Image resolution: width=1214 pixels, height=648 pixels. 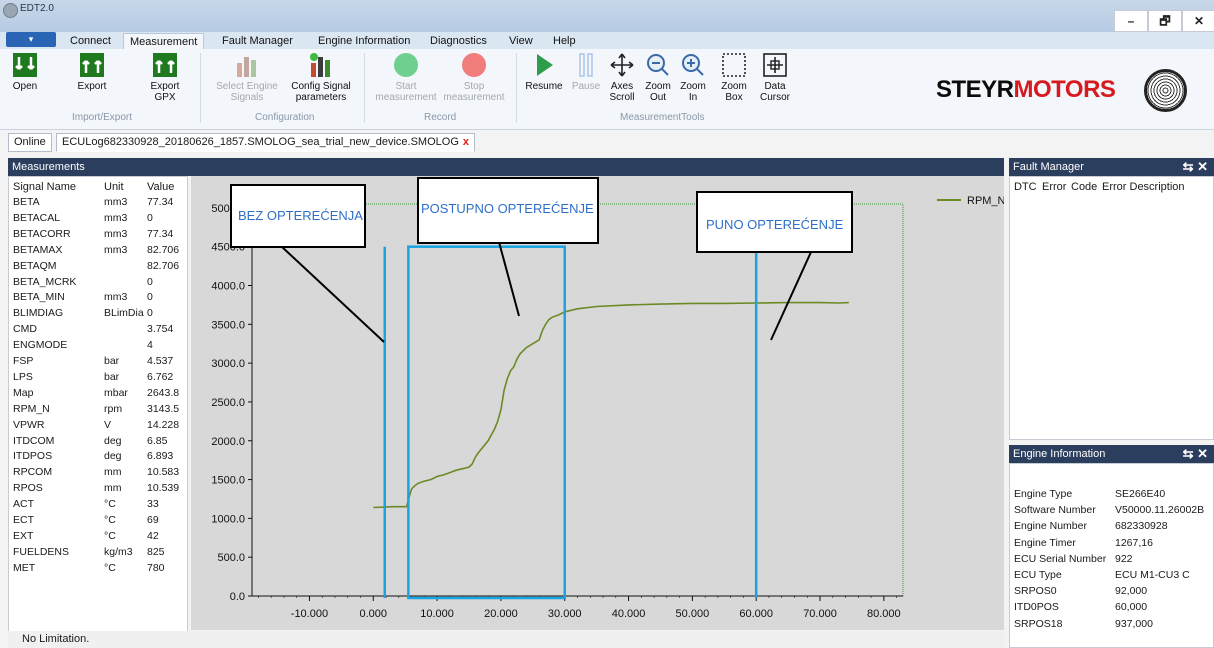 What do you see at coordinates (373, 614) in the screenshot?
I see `x-tick-label: 0.000` at bounding box center [373, 614].